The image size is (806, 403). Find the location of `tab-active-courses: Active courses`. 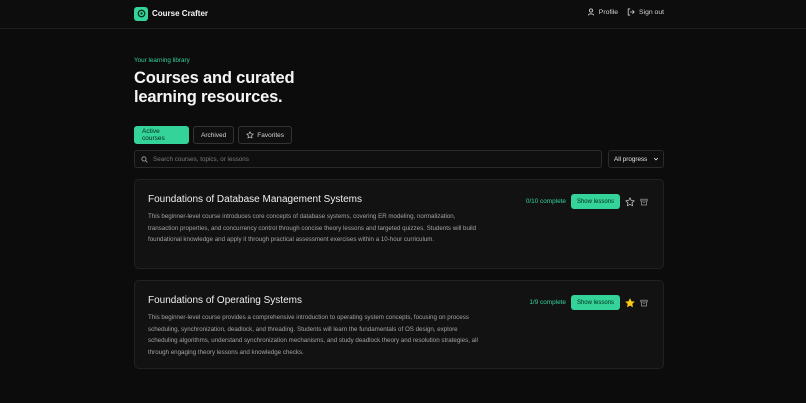

tab-active-courses: Active courses is located at coordinates (161, 135).